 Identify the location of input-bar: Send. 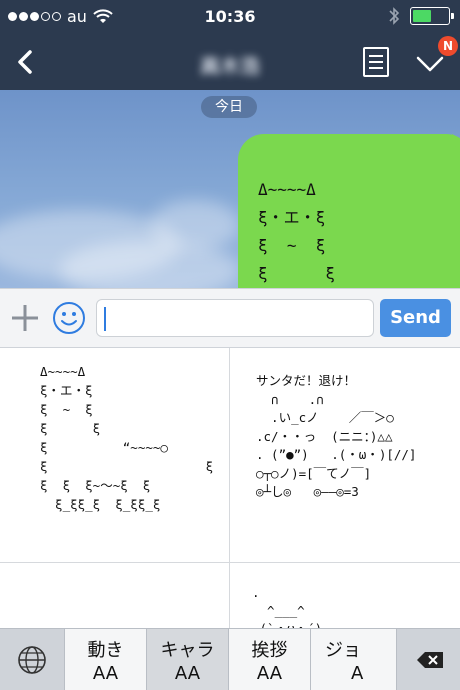
(230, 318).